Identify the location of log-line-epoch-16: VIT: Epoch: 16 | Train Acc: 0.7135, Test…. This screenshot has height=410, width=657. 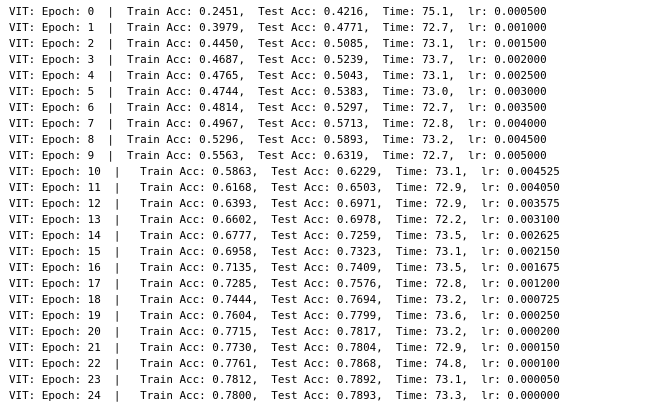
(284, 267).